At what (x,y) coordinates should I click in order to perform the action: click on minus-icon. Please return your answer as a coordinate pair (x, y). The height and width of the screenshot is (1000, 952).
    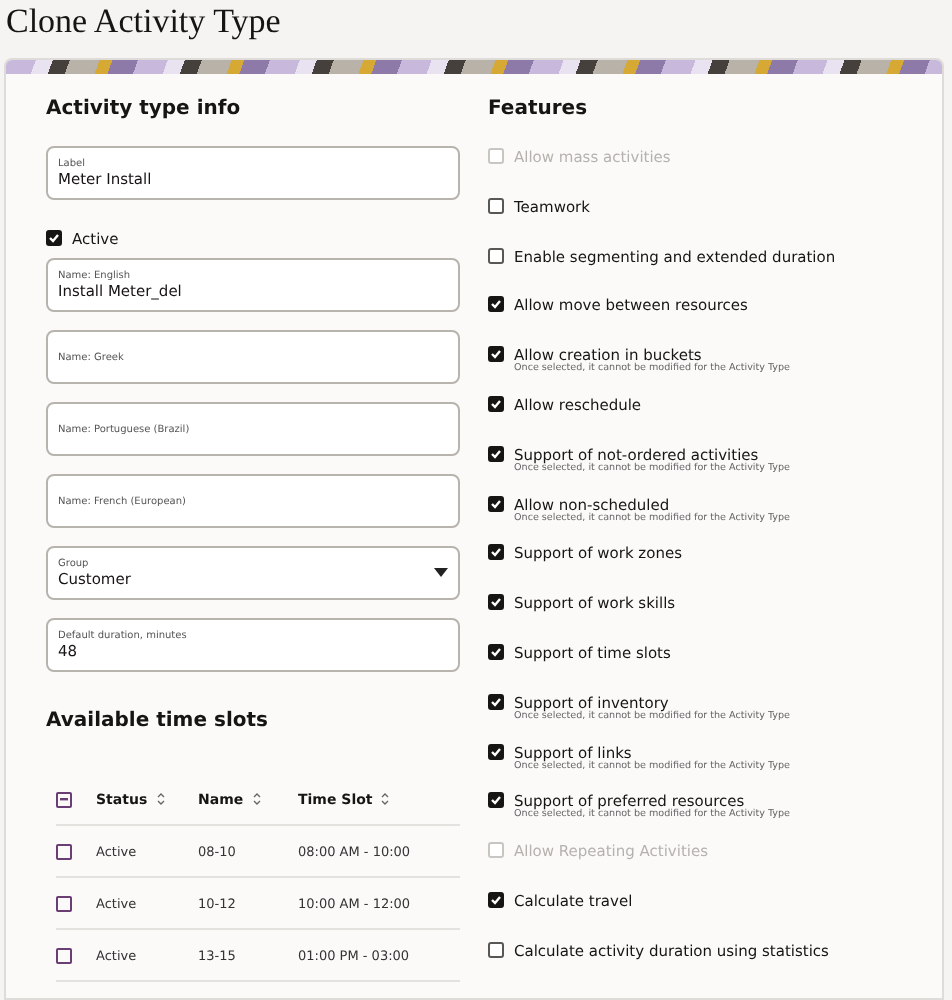
    Looking at the image, I should click on (64, 799).